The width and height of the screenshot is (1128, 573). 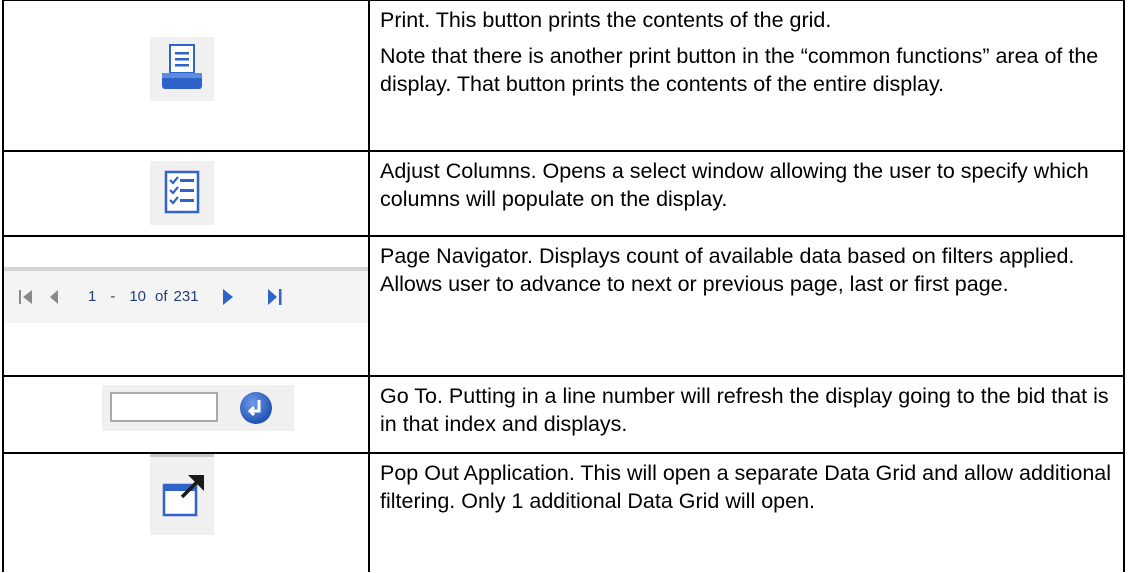 I want to click on range-start: 1, so click(x=92, y=296).